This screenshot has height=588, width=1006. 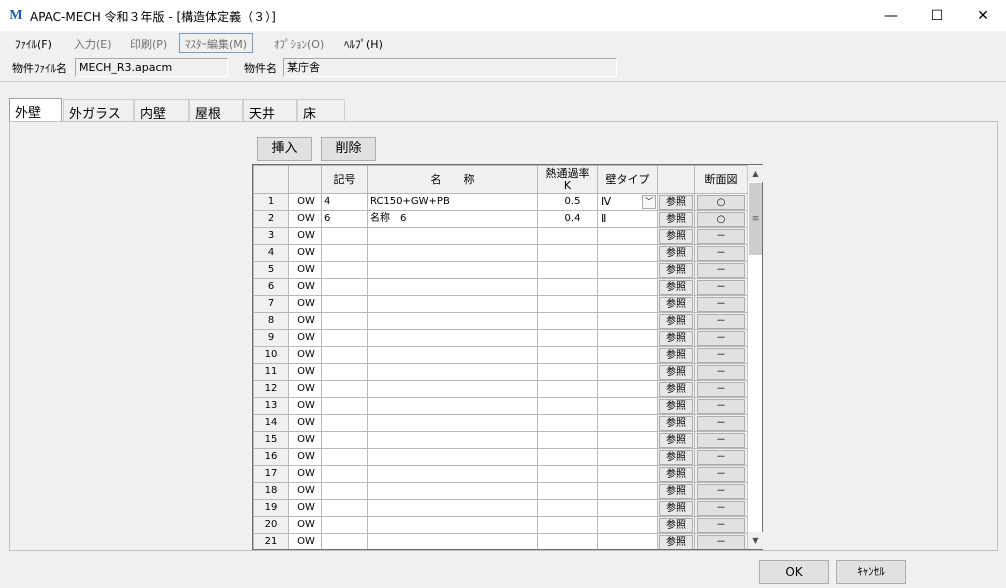 I want to click on tab-floor: 床, so click(x=321, y=110).